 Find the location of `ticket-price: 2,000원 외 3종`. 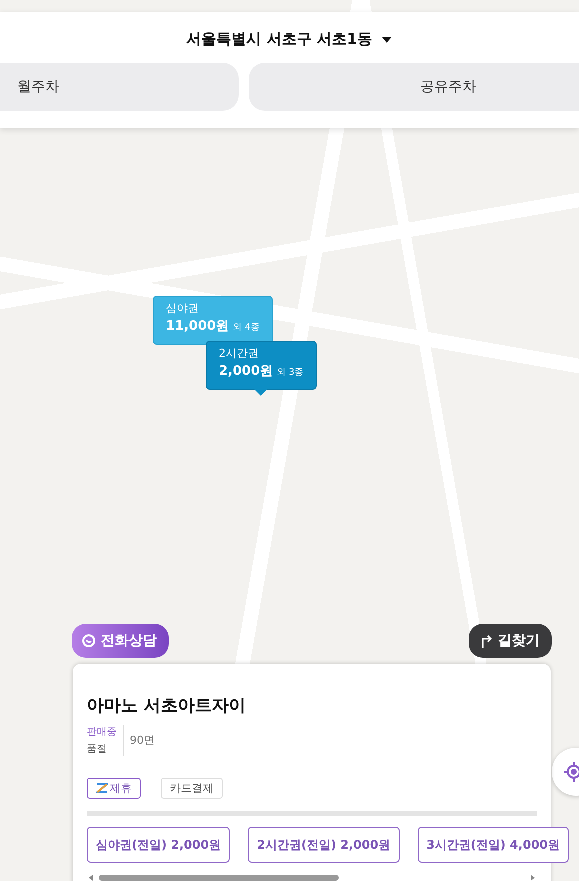

ticket-price: 2,000원 외 3종 is located at coordinates (261, 372).